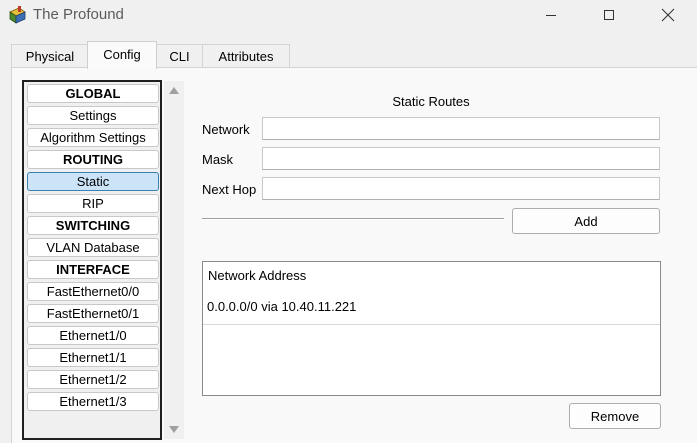 The width and height of the screenshot is (697, 443). What do you see at coordinates (179, 56) in the screenshot?
I see `tab-cli: CLI` at bounding box center [179, 56].